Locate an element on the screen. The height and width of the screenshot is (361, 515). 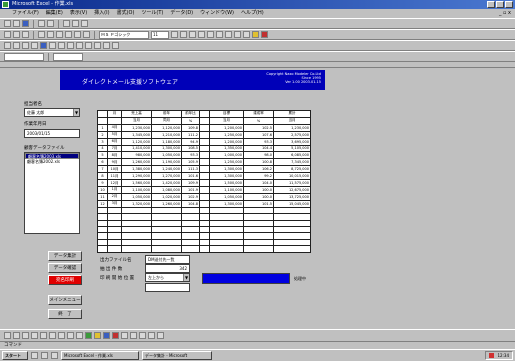
table-cell: 前年 is located at coordinates (166, 114).